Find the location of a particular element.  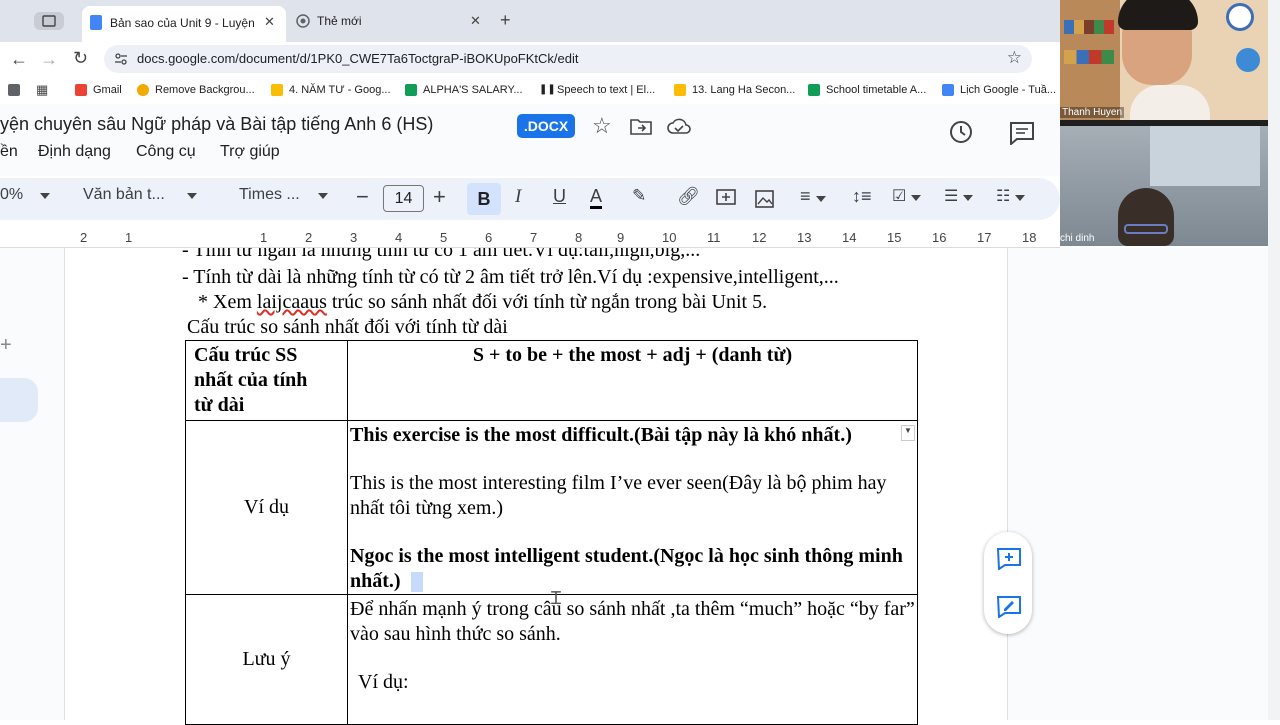

text-color-button: A is located at coordinates (596, 197).